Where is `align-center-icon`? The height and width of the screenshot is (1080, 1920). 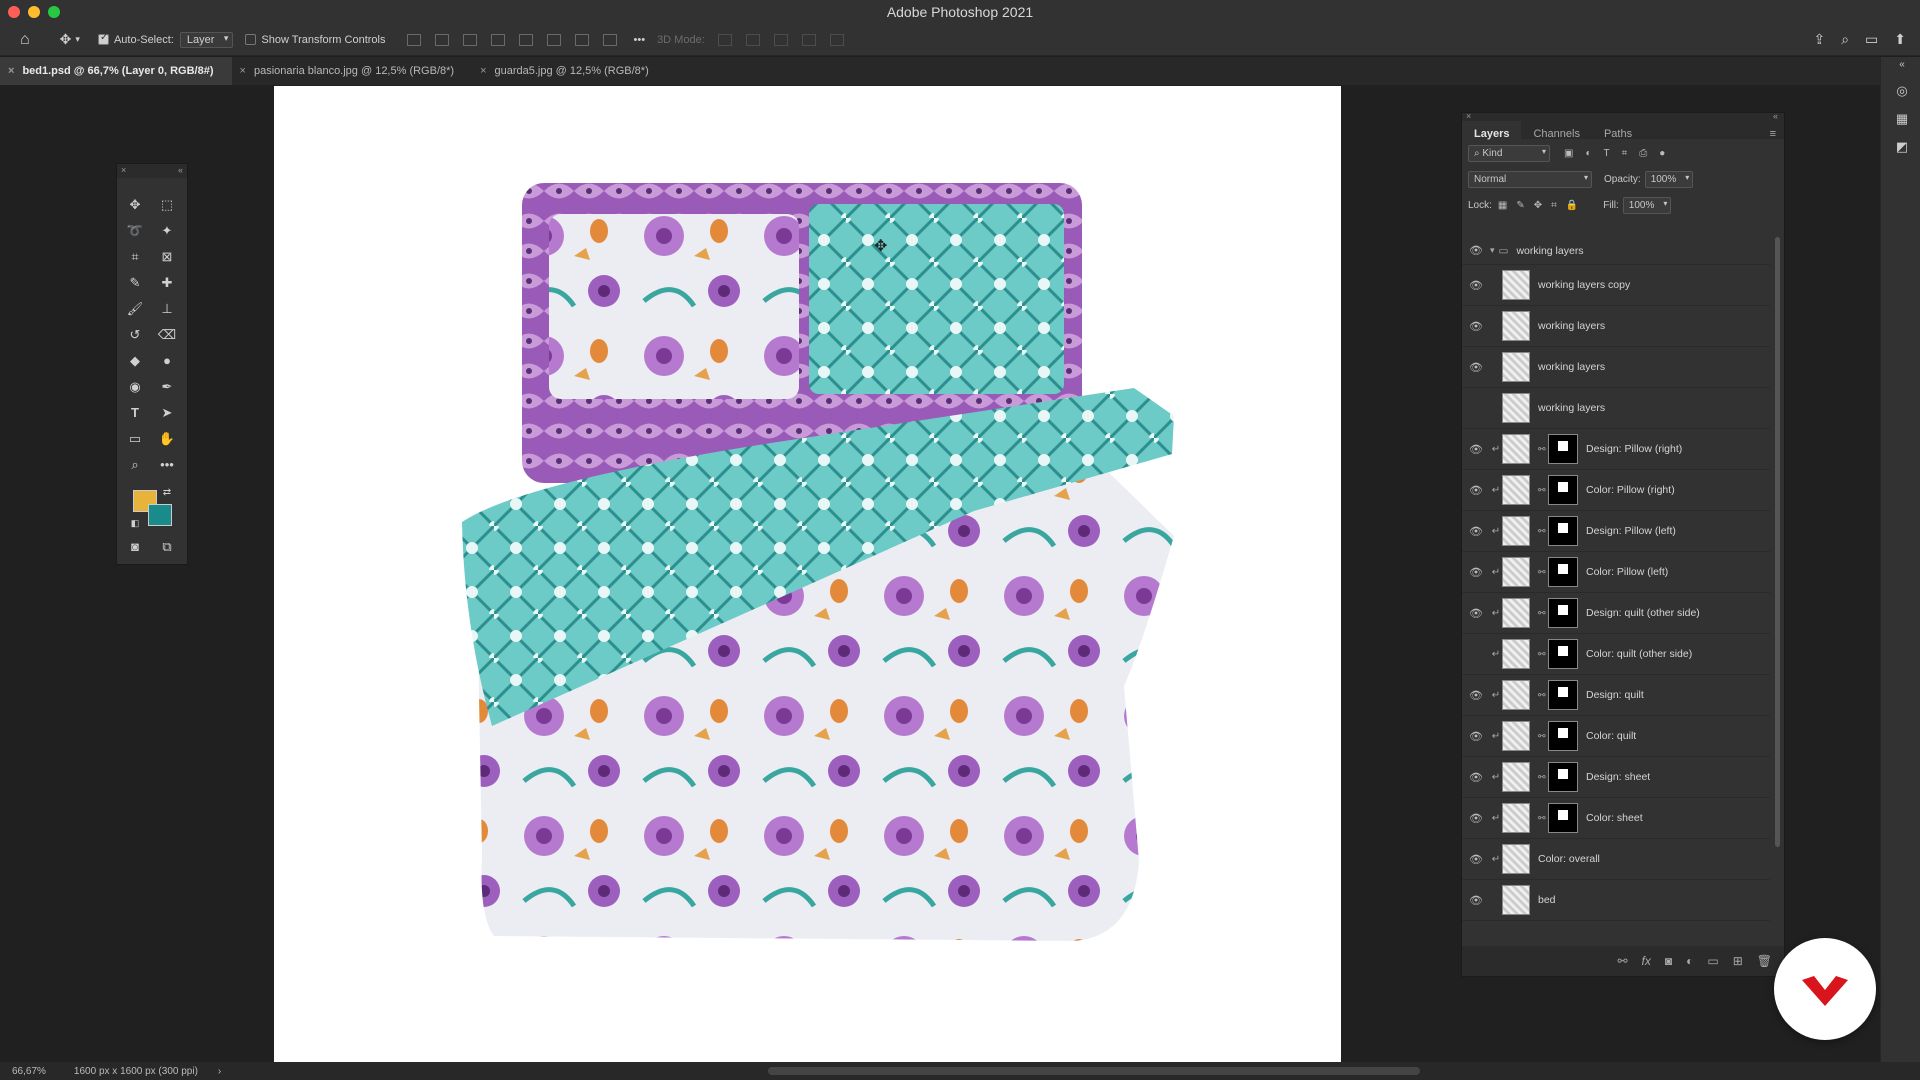 align-center-icon is located at coordinates (441, 39).